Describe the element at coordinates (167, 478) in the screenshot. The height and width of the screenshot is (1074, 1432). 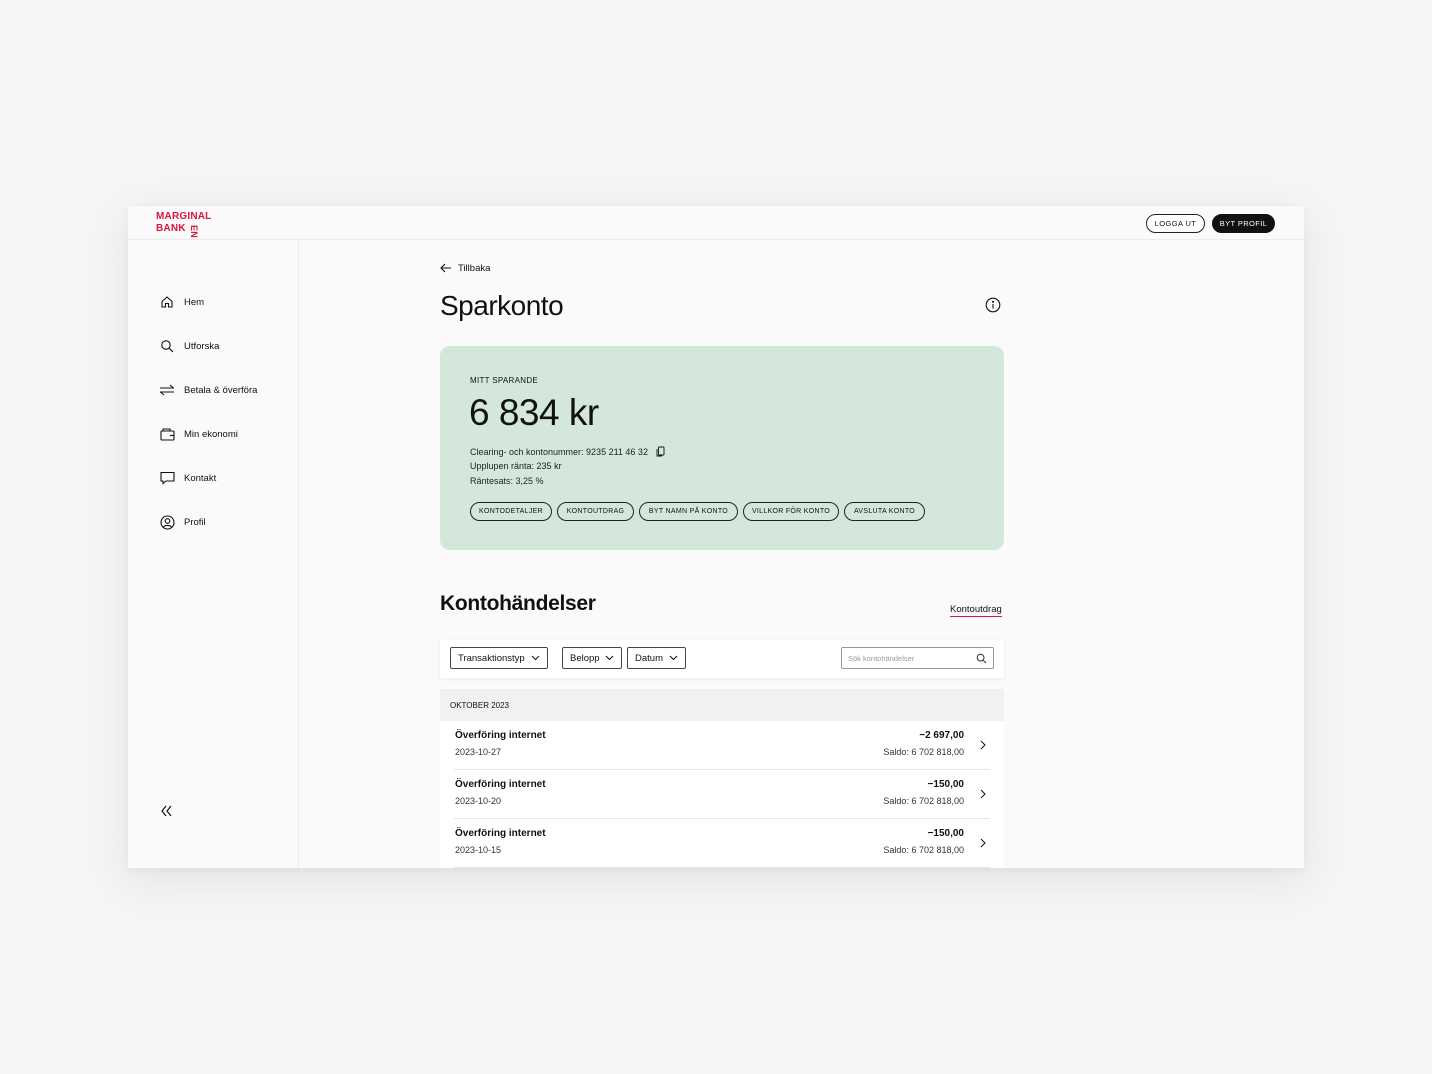
I see `chat-icon` at that location.